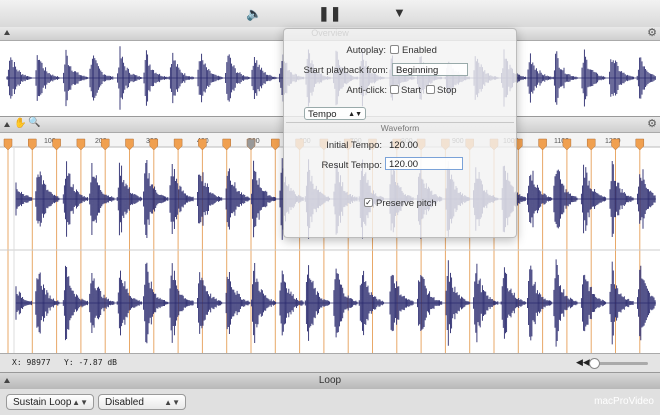 This screenshot has height=415, width=660. Describe the element at coordinates (419, 50) in the screenshot. I see `autoplay-checkbox-label: Enabled` at that location.